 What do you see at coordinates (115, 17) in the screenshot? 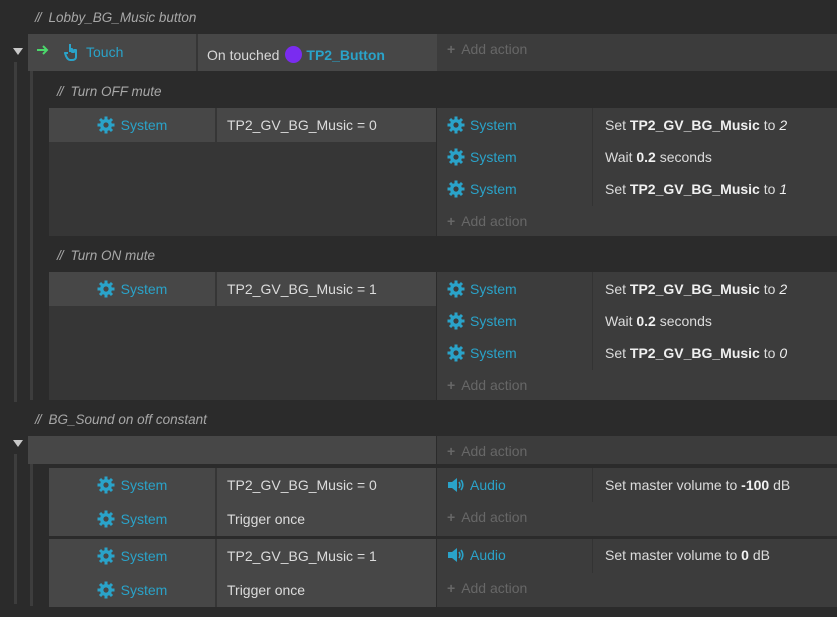
I see `group-comment: //Lobby_BG_Music button` at bounding box center [115, 17].